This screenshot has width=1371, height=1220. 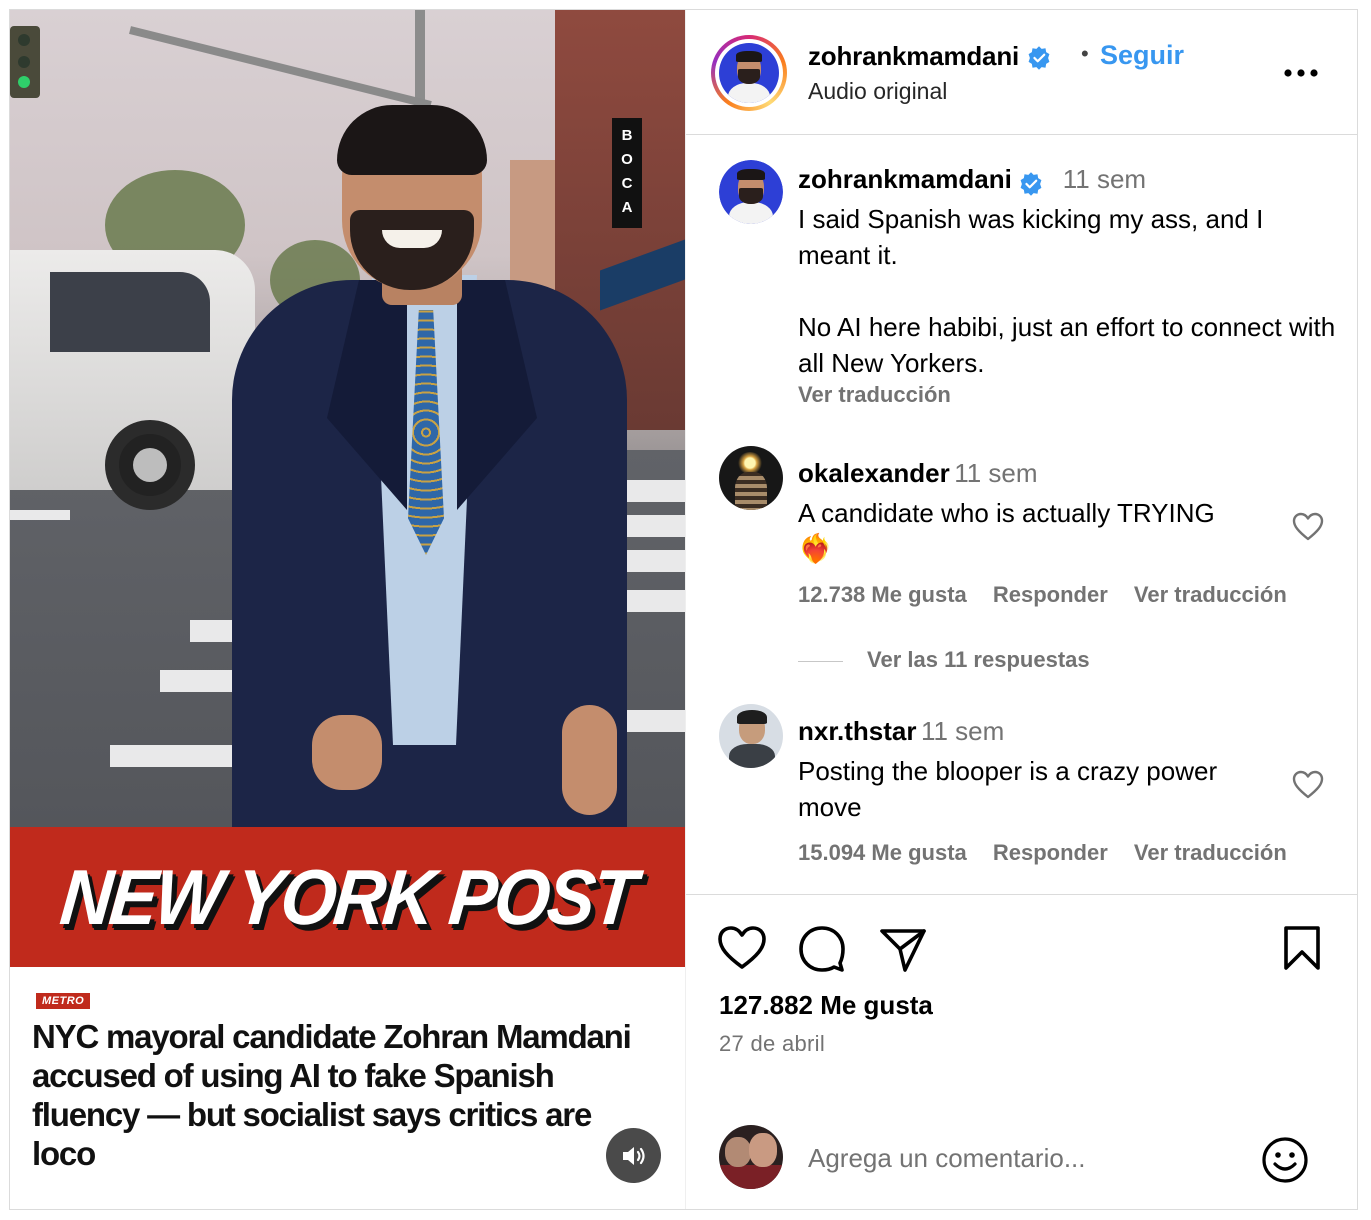 I want to click on more-horizontal-icon, so click(x=1301, y=72).